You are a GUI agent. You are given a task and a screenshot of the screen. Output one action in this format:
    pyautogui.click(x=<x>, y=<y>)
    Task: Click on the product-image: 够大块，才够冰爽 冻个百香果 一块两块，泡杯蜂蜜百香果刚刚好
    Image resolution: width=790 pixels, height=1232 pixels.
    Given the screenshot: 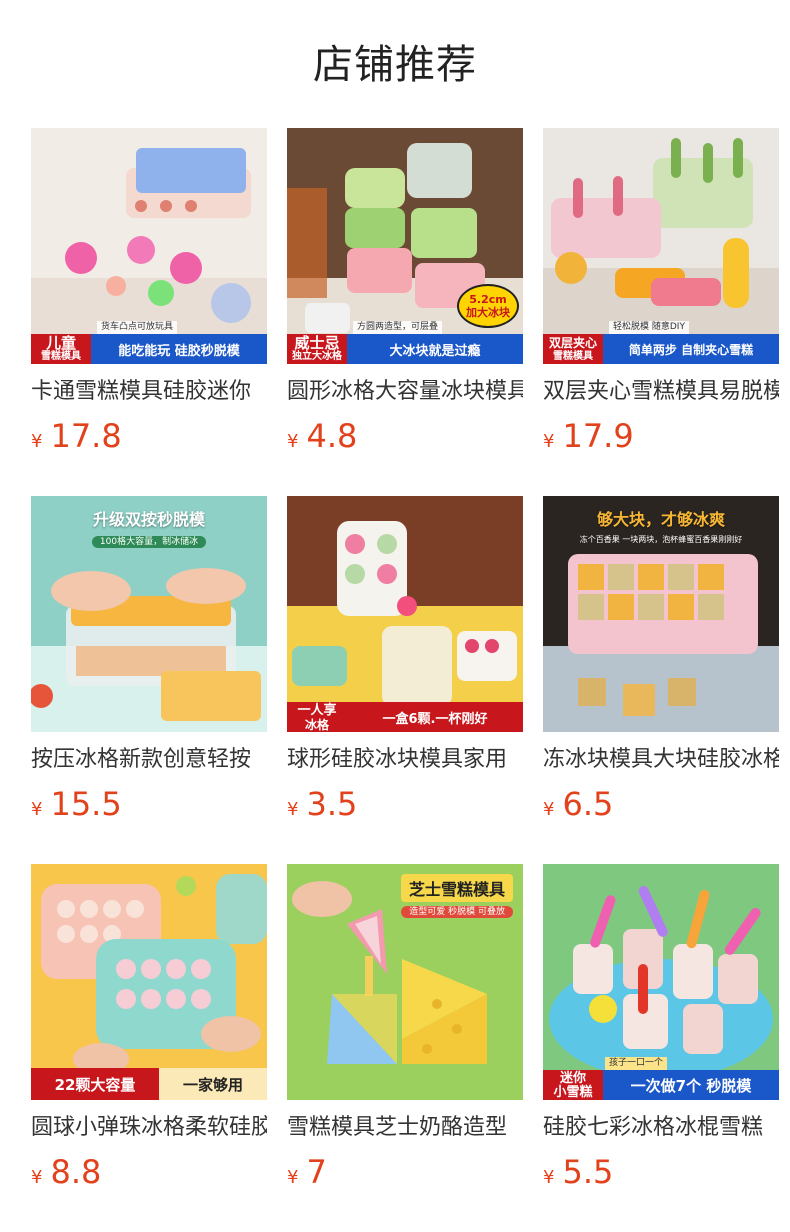 What is the action you would take?
    pyautogui.click(x=661, y=614)
    